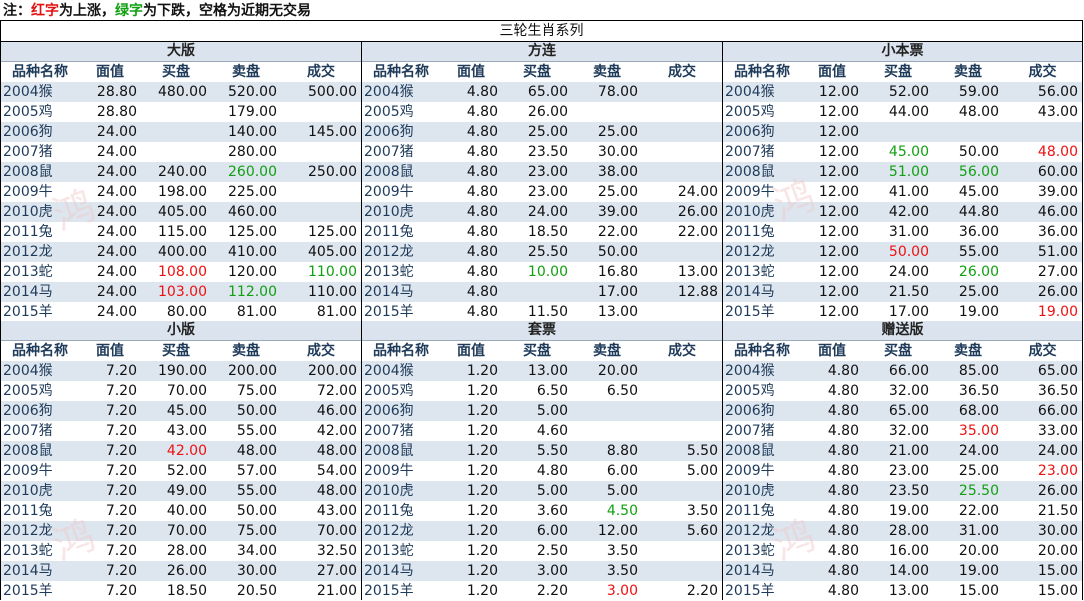 The width and height of the screenshot is (1084, 601). I want to click on bid-cell: 43.00, so click(186, 431).